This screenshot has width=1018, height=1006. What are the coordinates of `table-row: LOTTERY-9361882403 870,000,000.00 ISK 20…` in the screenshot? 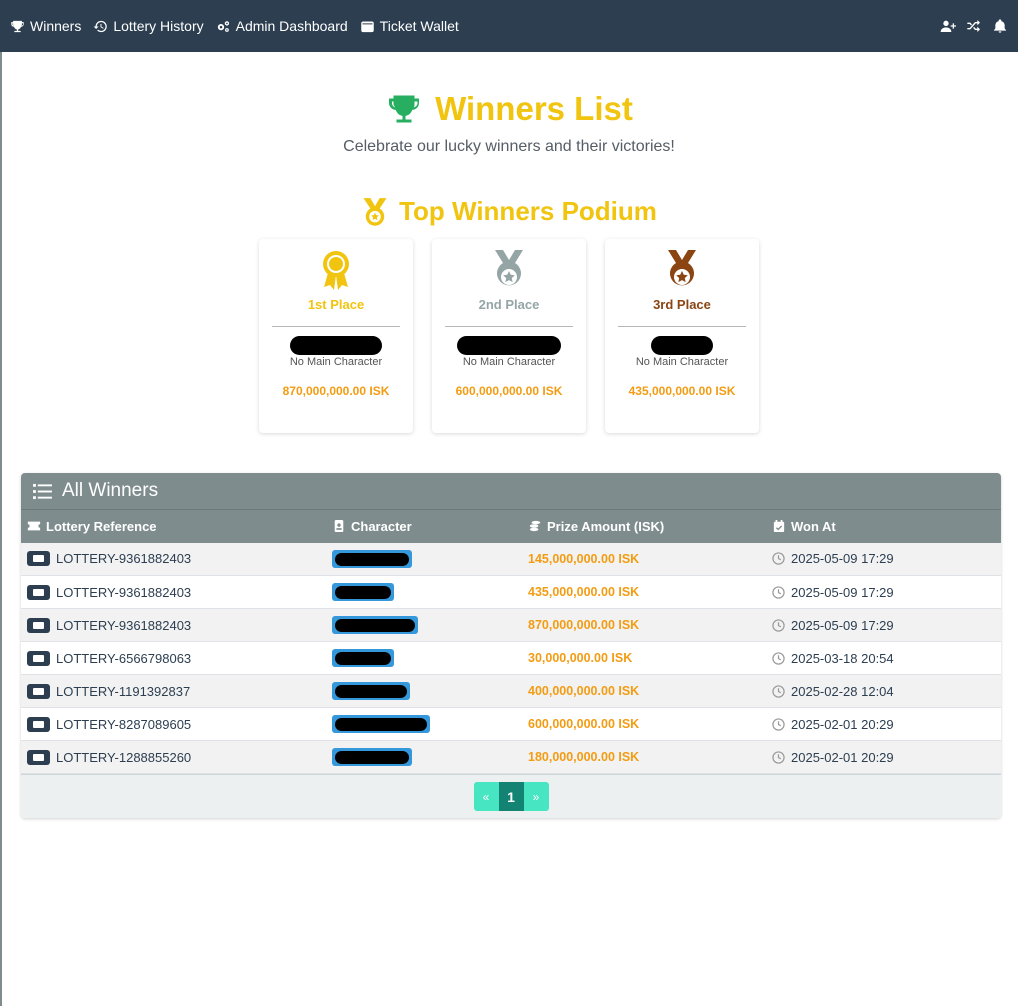 It's located at (511, 625).